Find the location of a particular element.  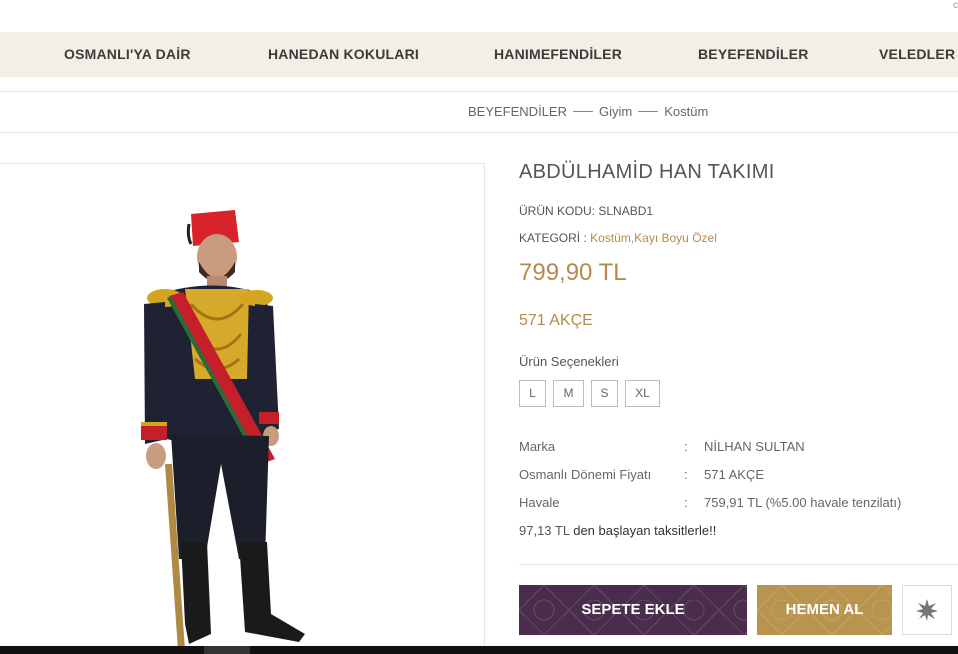

star-burst-icon is located at coordinates (927, 610).